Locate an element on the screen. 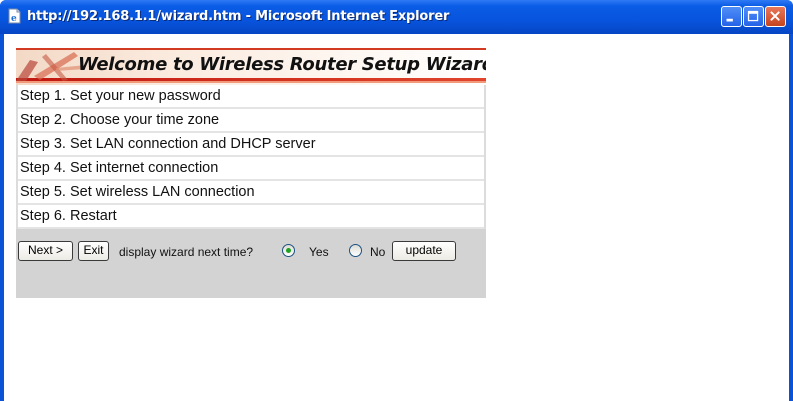 Image resolution: width=793 pixels, height=401 pixels. ie-page-icon: e is located at coordinates (14, 16).